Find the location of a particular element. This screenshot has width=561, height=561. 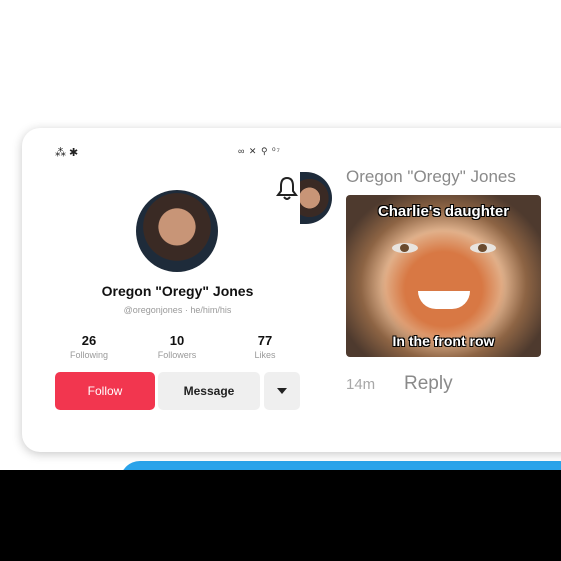

profile-handle: @oregonjones · he/him/his is located at coordinates (177, 310).